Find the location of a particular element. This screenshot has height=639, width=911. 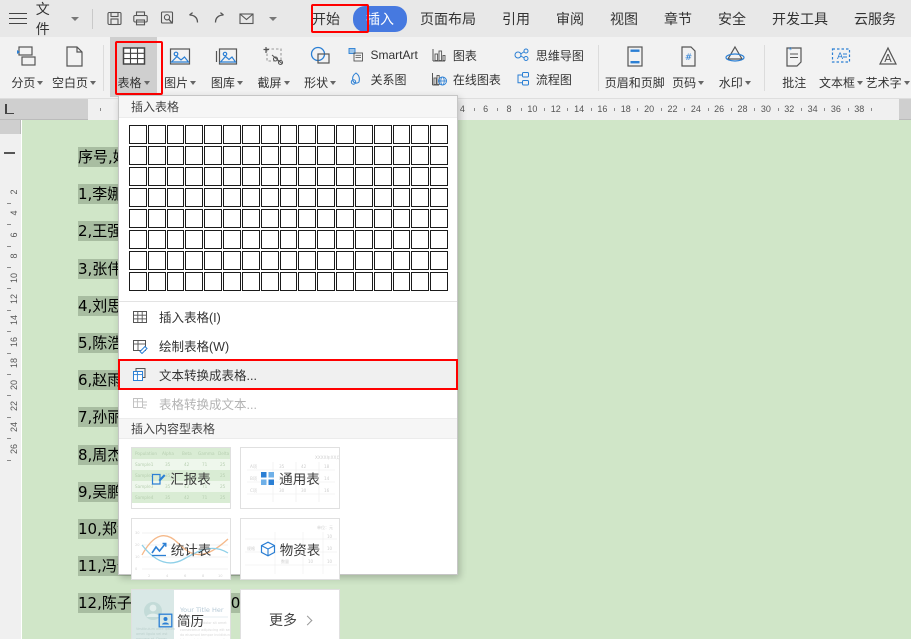

tab-stop-indicator is located at coordinates (9, 109).